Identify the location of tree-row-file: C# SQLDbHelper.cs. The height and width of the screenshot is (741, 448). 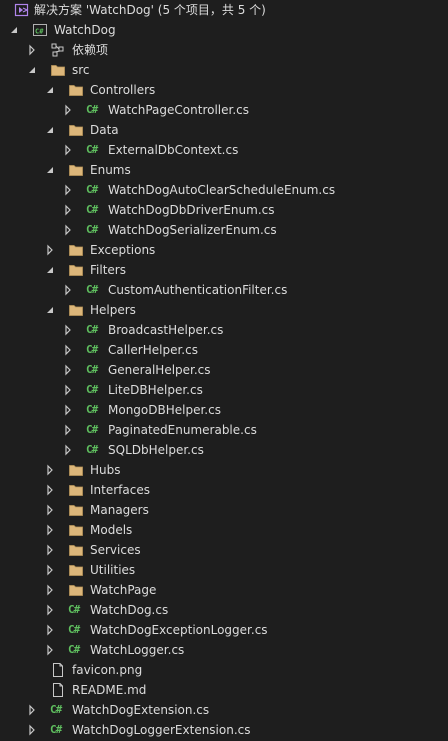
(224, 450).